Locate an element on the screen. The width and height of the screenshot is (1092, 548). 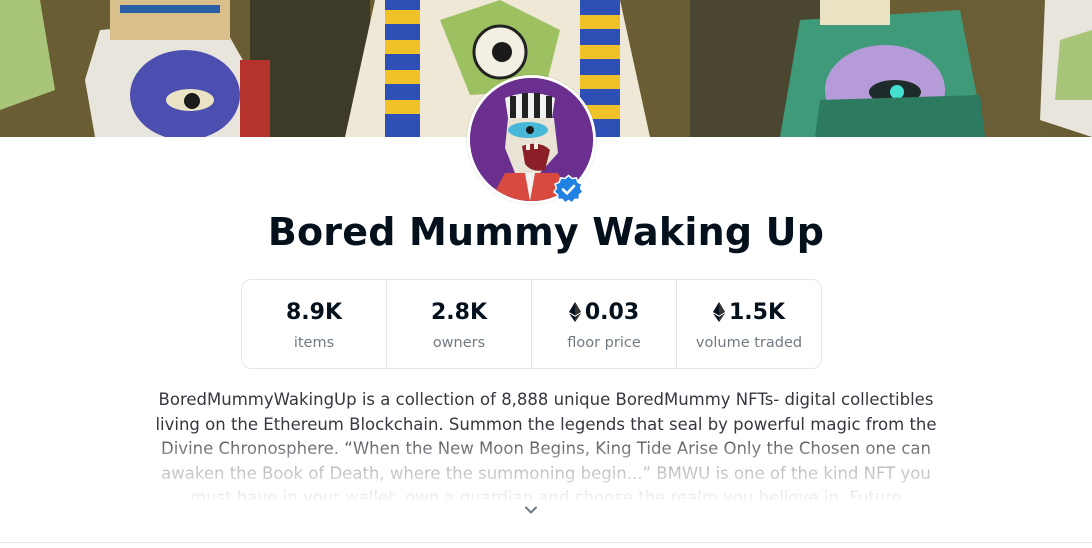
stat-value: 0.03 is located at coordinates (604, 312).